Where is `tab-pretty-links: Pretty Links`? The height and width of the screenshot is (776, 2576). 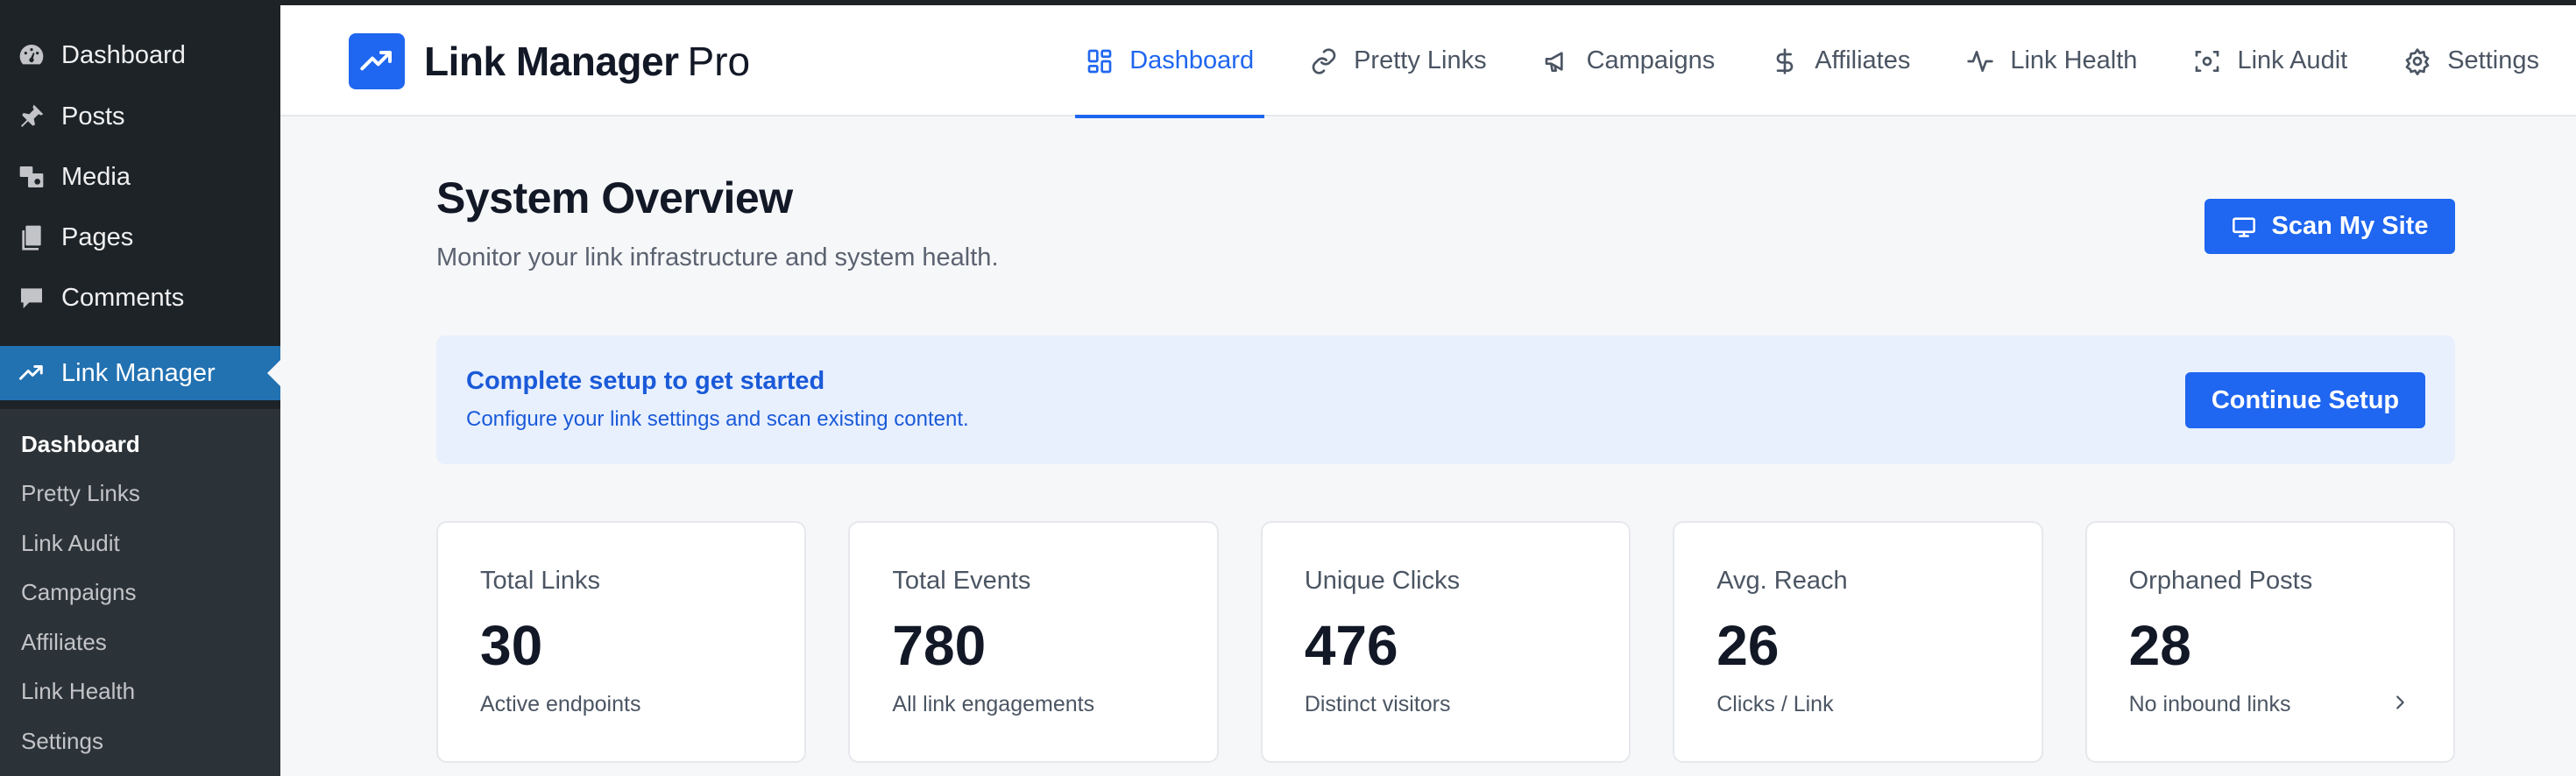
tab-pretty-links: Pretty Links is located at coordinates (1398, 60).